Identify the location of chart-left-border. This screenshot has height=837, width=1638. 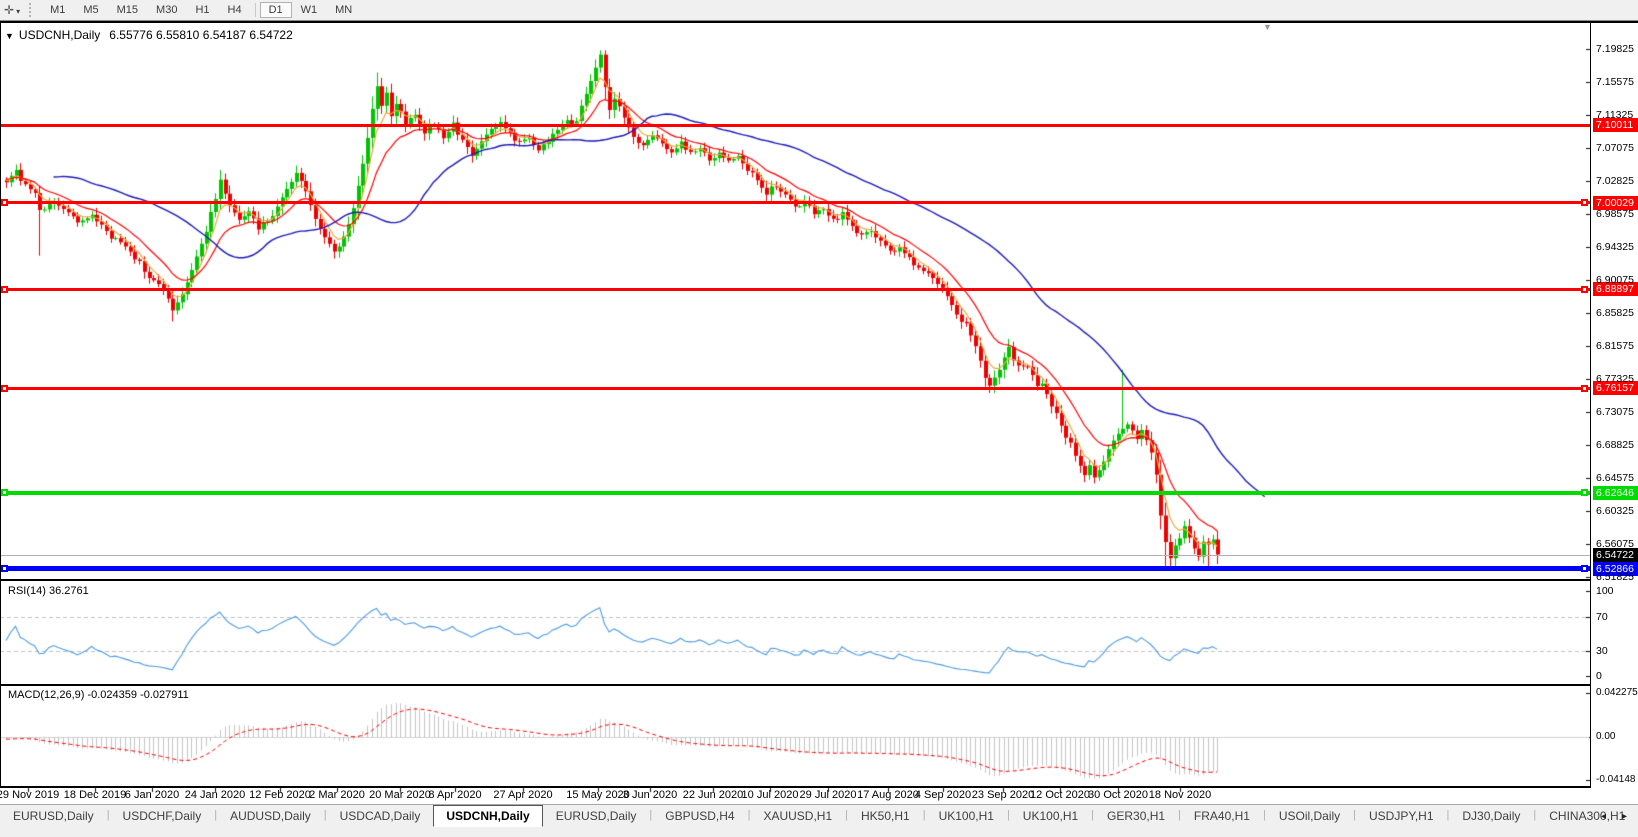
(0, 405).